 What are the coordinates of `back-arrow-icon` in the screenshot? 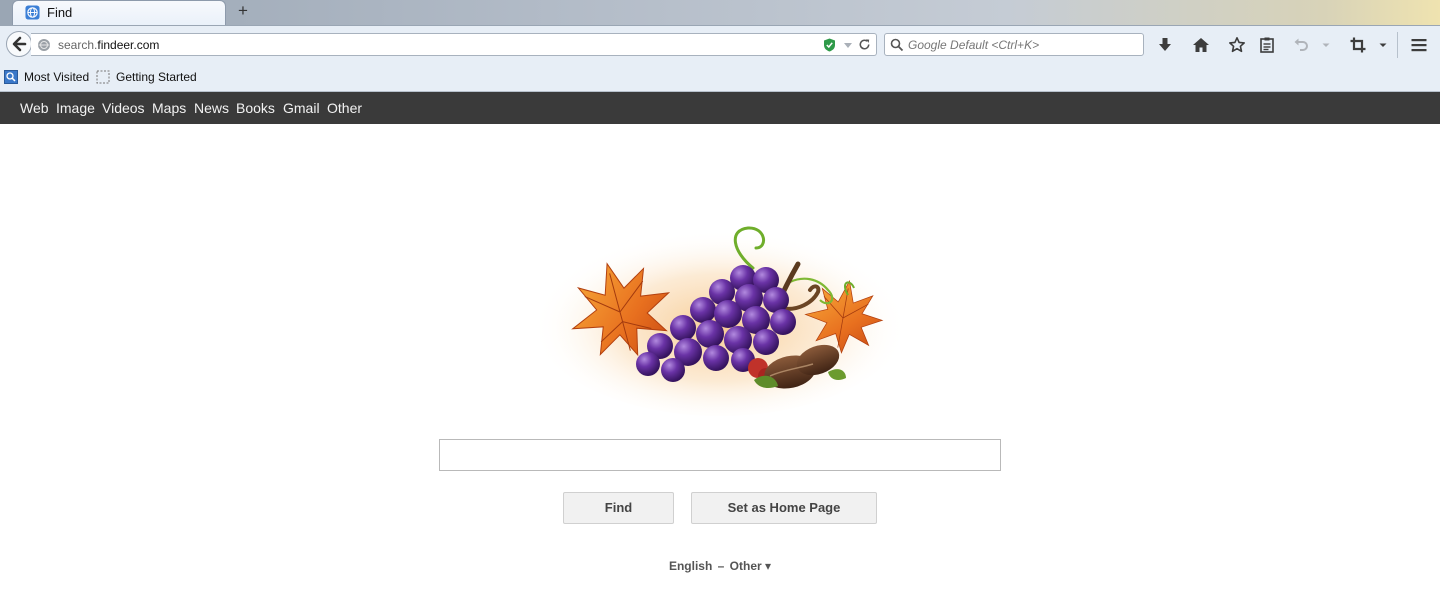 It's located at (19, 44).